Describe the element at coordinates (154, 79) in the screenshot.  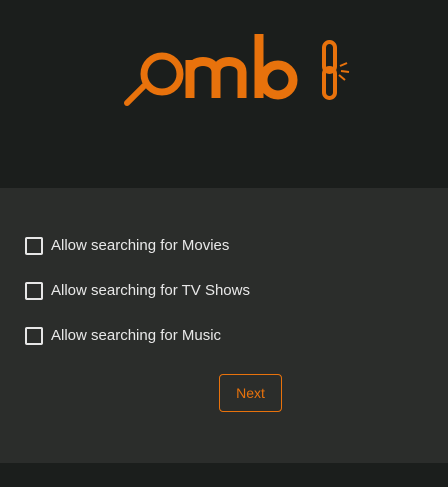
I see `magnifier-icon` at that location.